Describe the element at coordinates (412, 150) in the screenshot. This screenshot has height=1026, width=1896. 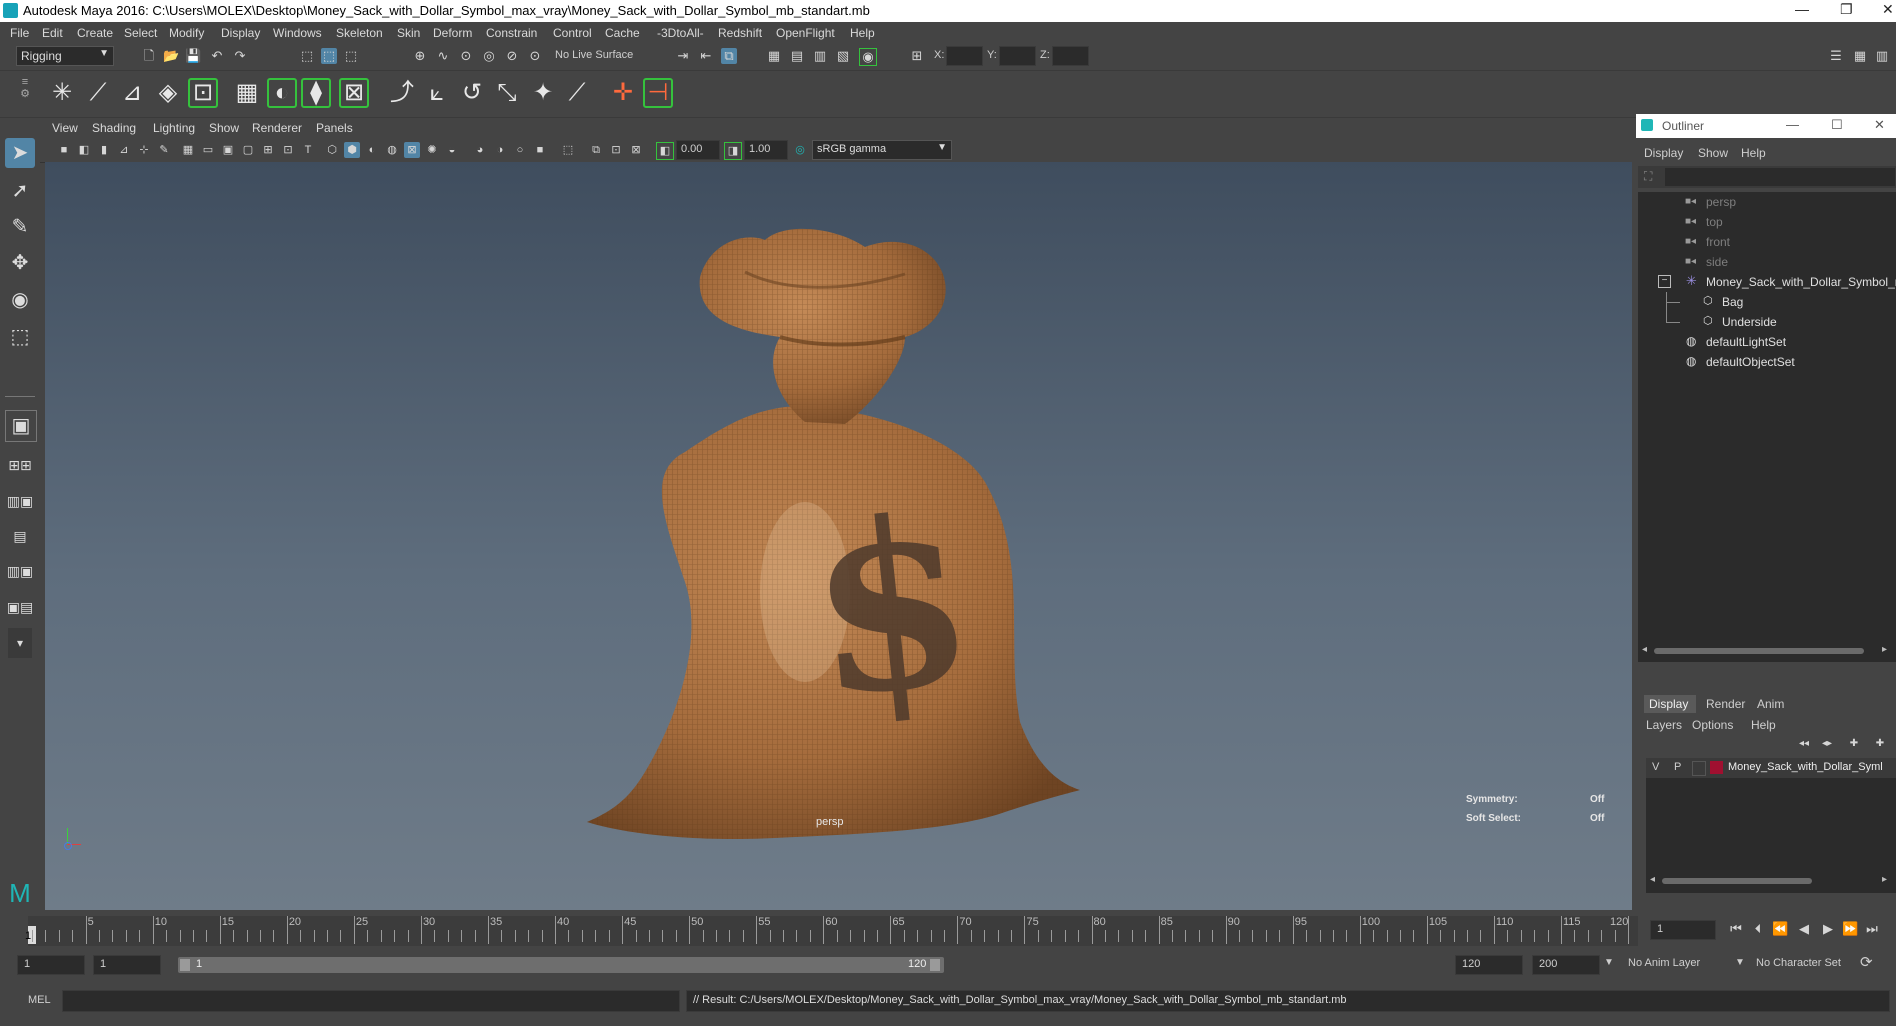
I see `use-all-lights-icon: ⊠` at that location.